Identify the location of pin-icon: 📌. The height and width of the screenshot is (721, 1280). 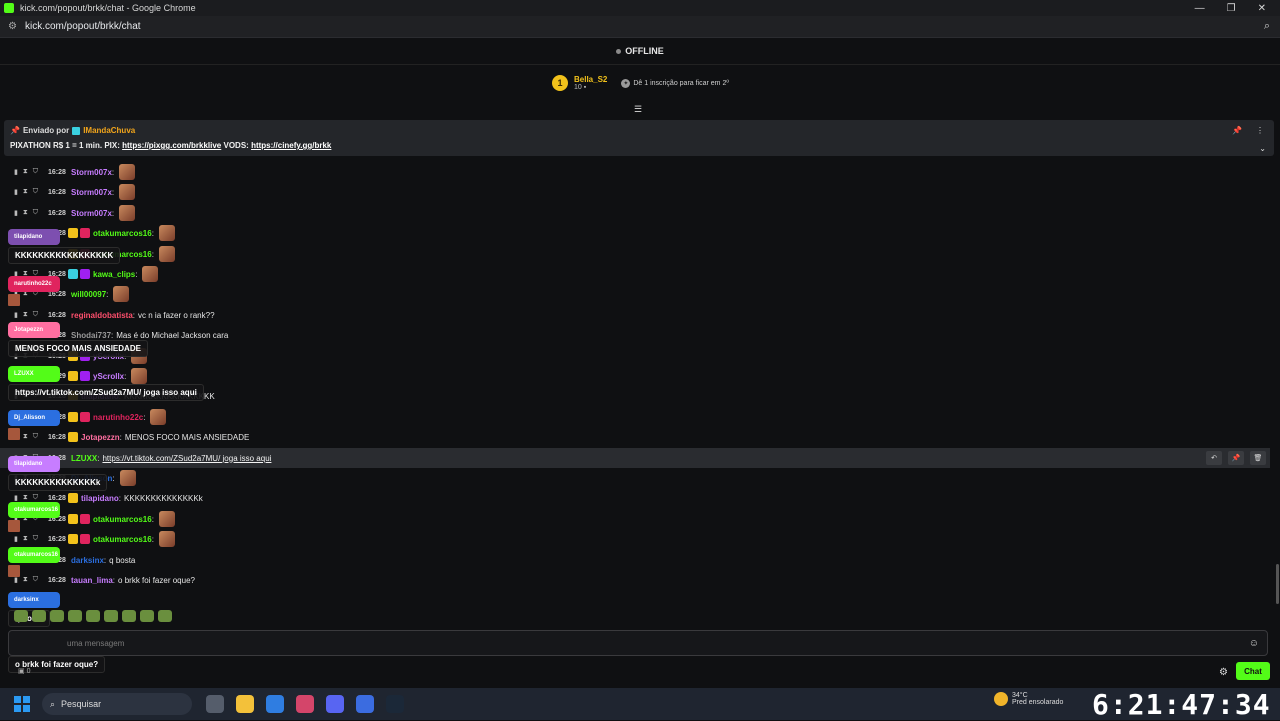
(1236, 458).